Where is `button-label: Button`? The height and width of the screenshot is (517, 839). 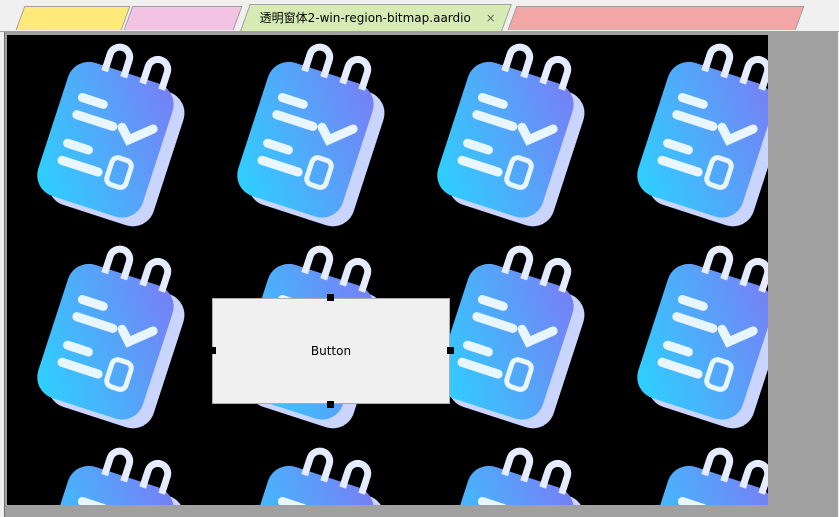
button-label: Button is located at coordinates (331, 351).